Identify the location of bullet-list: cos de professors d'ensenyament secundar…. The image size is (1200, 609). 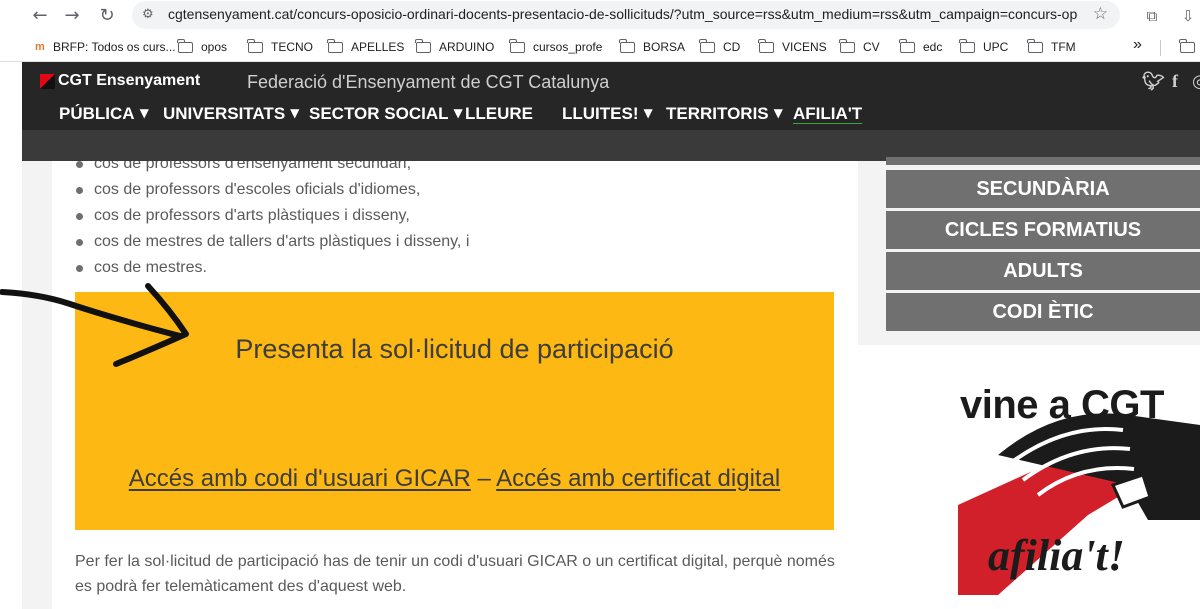
(271, 221).